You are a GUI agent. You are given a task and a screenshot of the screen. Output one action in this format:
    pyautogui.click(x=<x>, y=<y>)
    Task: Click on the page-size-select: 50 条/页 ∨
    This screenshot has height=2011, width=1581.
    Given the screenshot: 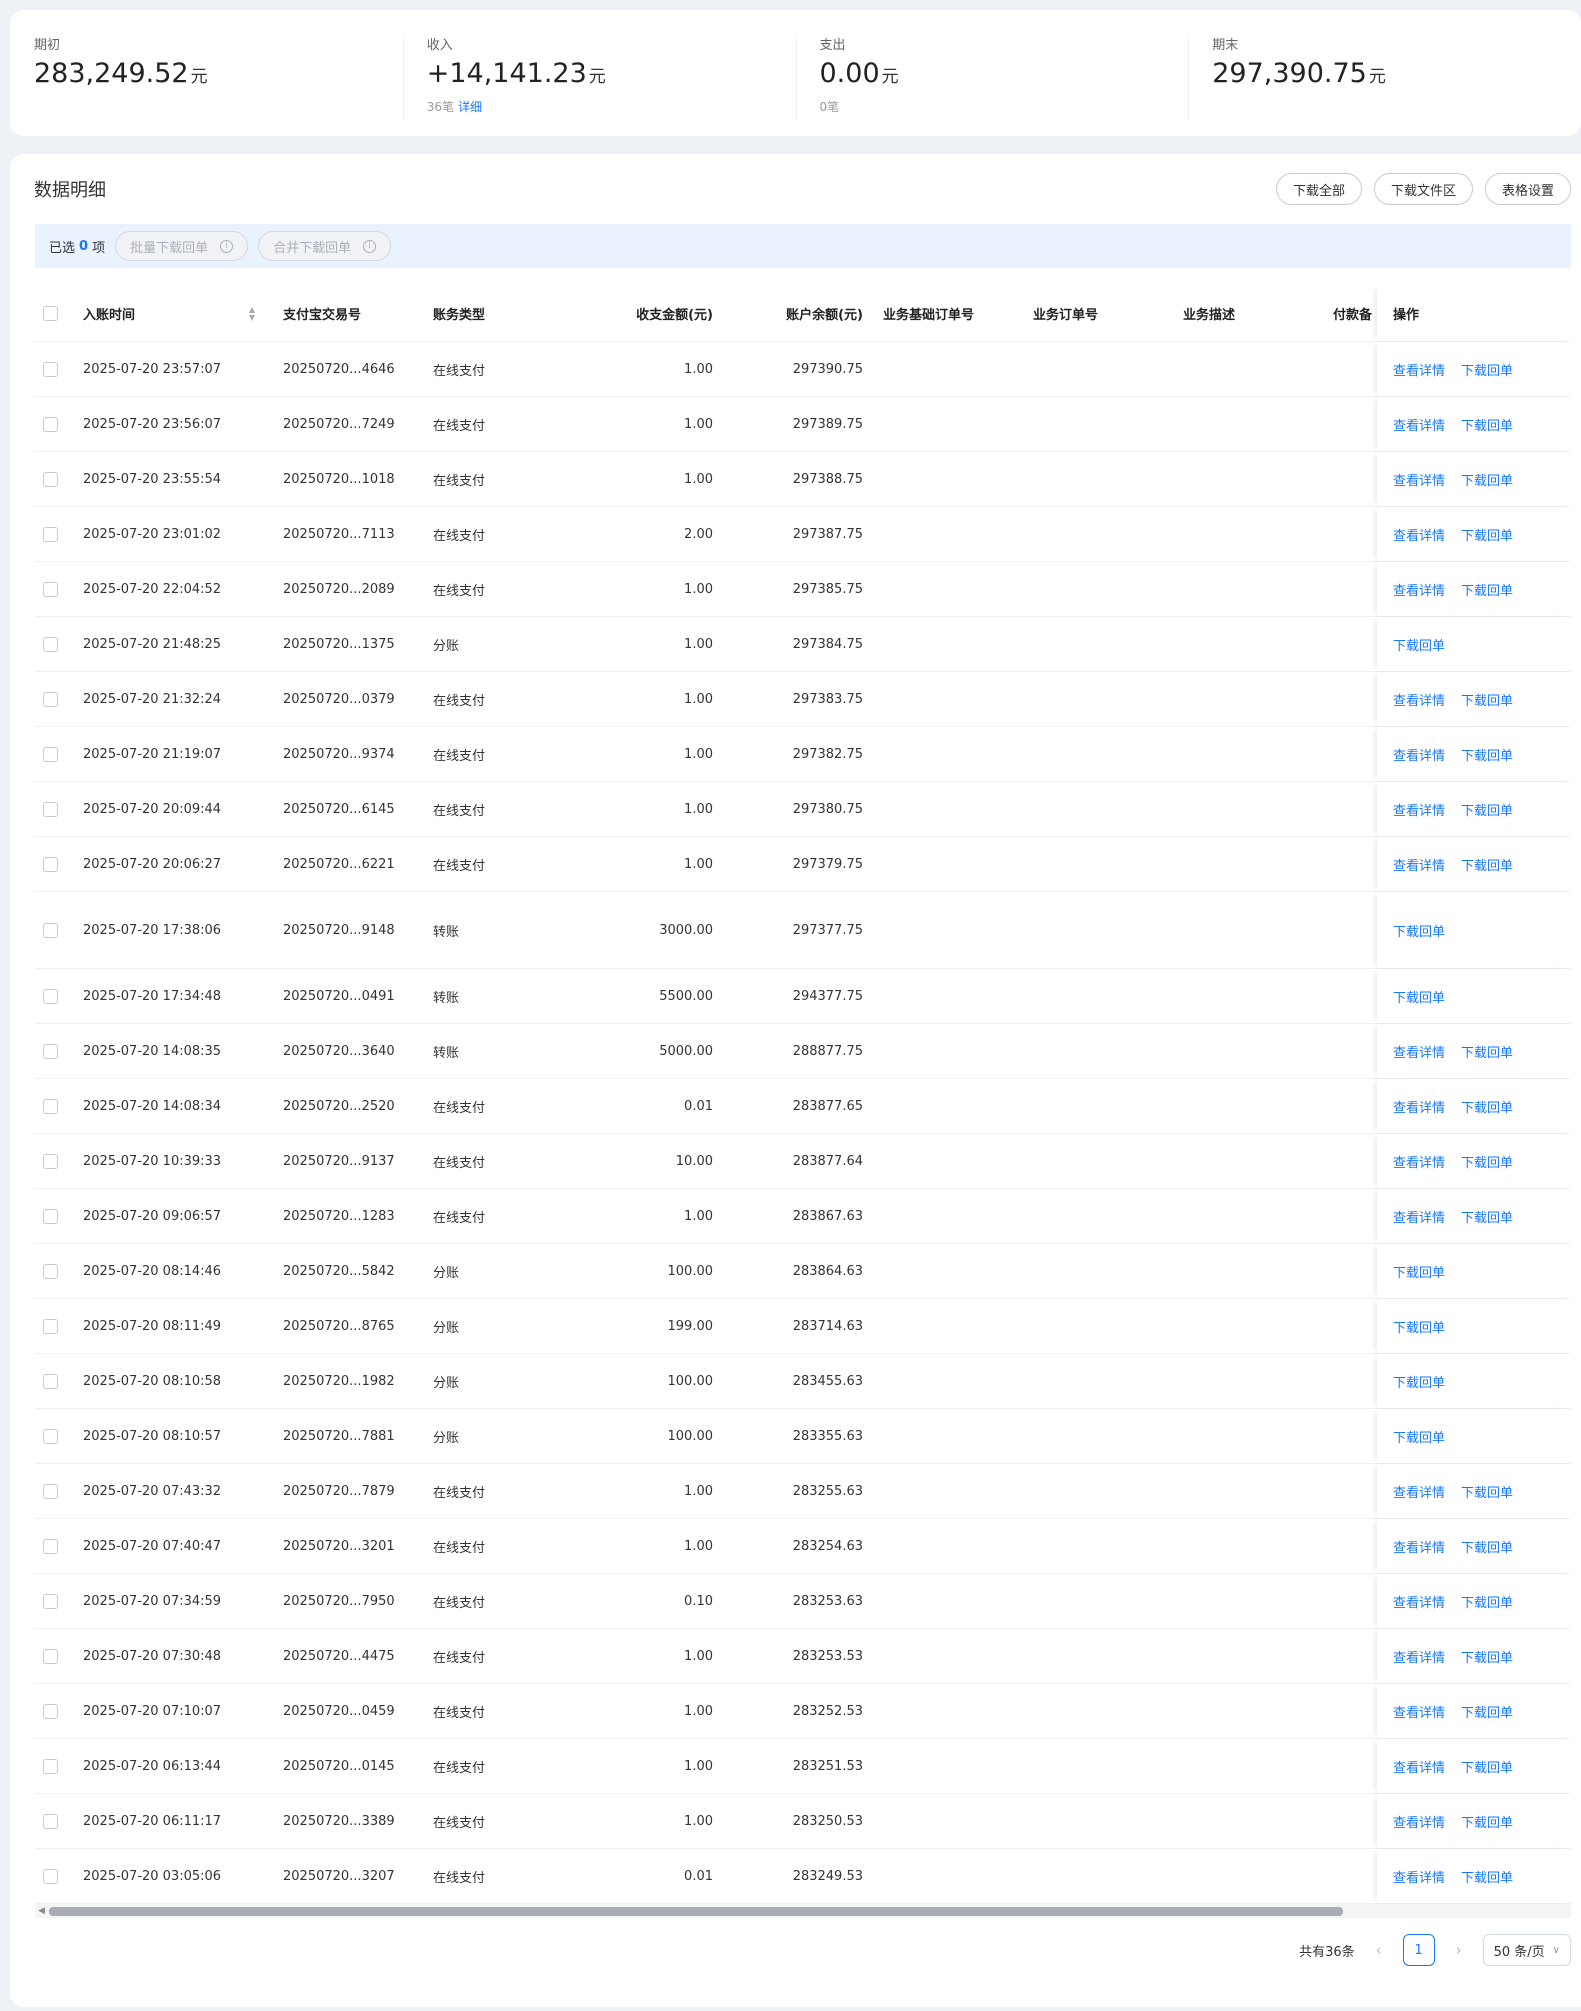 What is the action you would take?
    pyautogui.click(x=1526, y=1950)
    